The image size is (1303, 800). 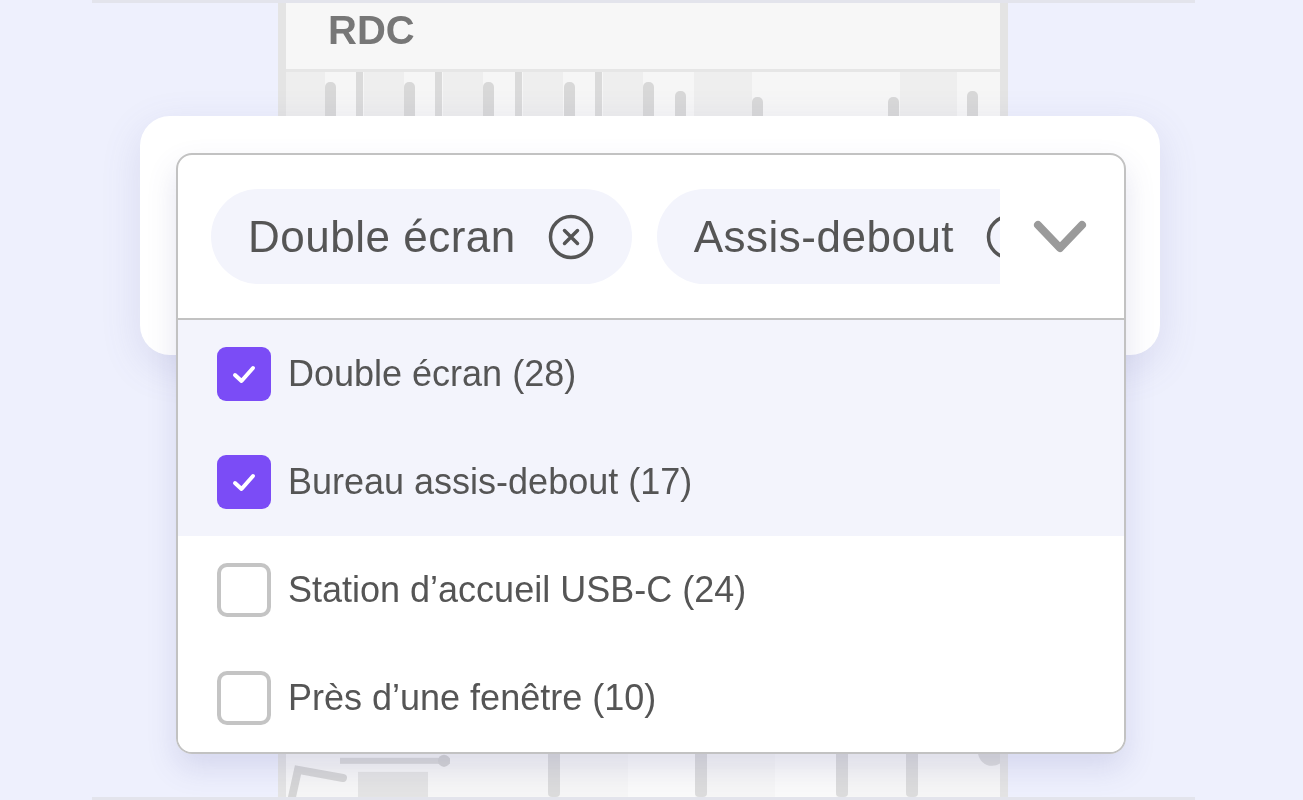 I want to click on chevron-down-icon, so click(x=1060, y=236).